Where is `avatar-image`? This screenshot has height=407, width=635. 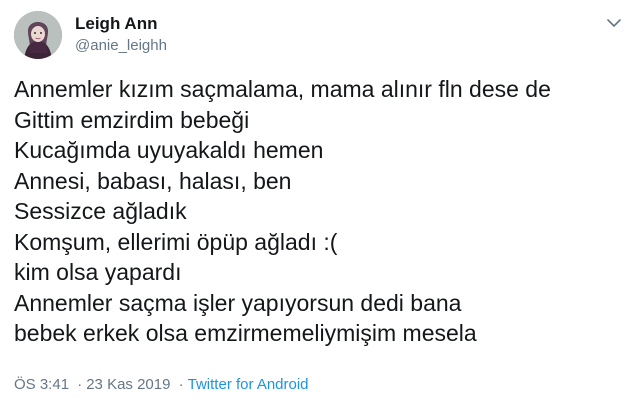
avatar-image is located at coordinates (38, 35).